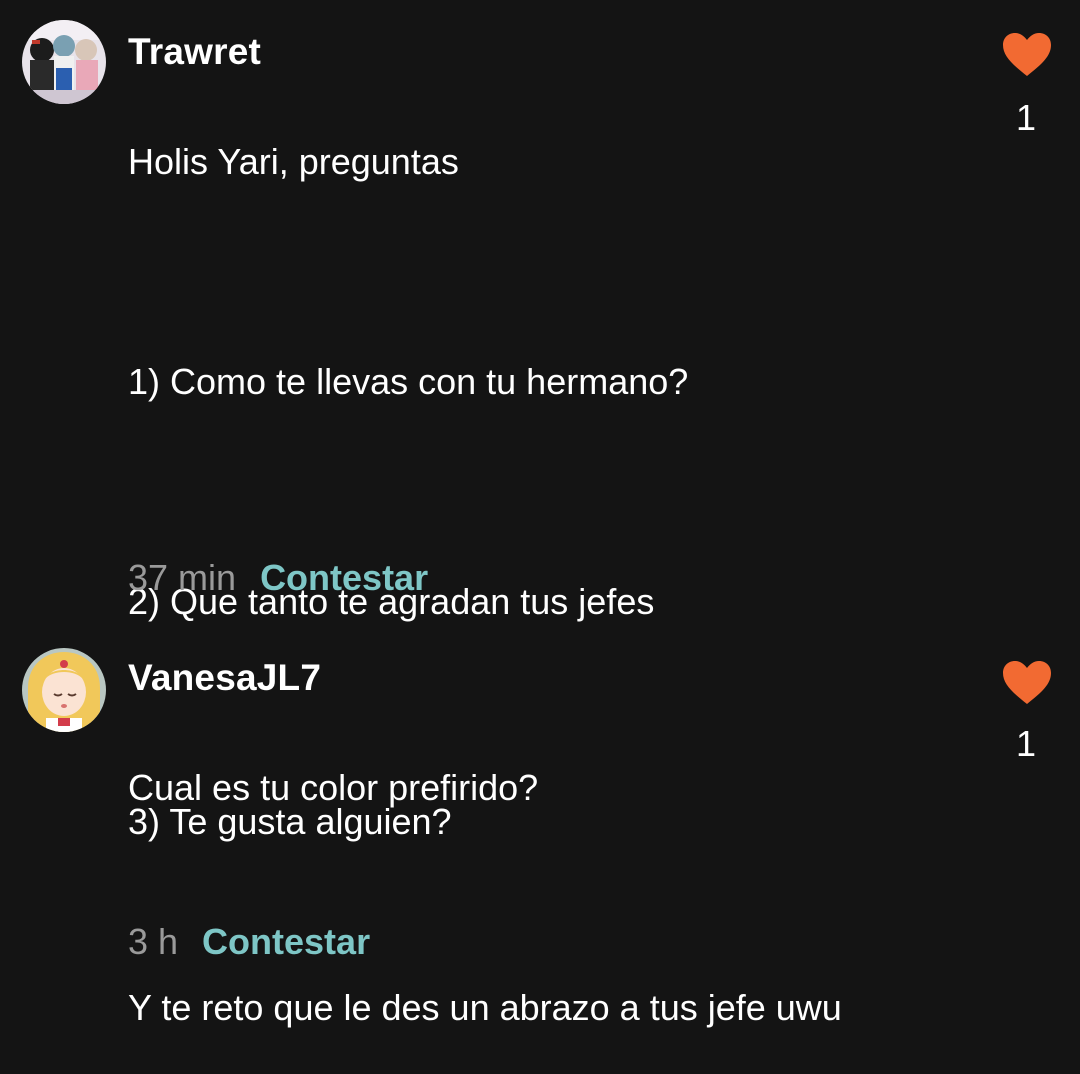 The height and width of the screenshot is (1074, 1080). Describe the element at coordinates (293, 161) in the screenshot. I see `comment-line: Holis Yari, preguntas` at that location.